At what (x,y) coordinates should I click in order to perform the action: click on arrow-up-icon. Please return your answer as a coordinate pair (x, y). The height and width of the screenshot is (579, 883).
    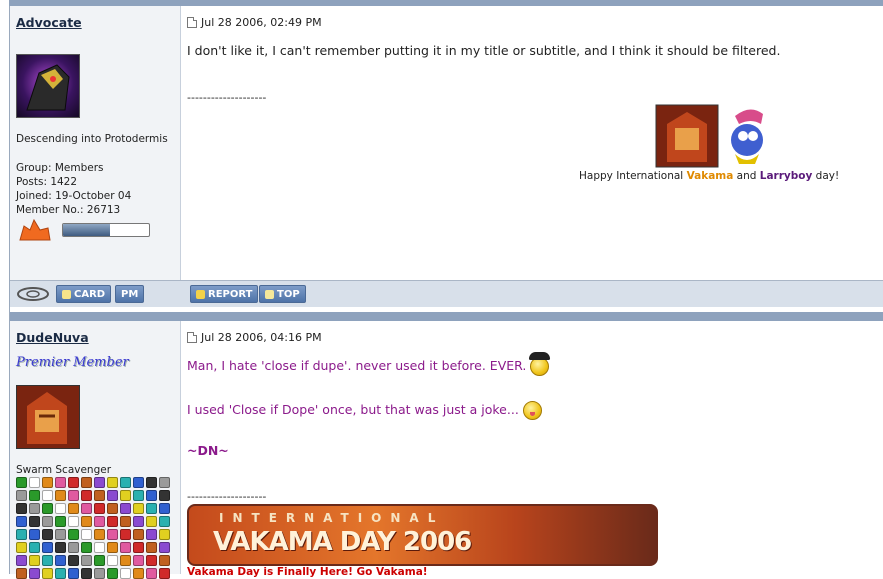
    Looking at the image, I should click on (269, 294).